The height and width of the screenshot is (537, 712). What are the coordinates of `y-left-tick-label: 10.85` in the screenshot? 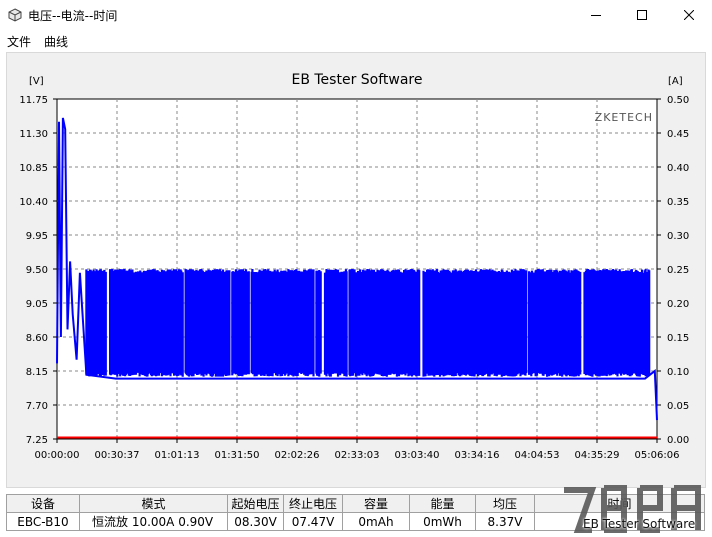 It's located at (33, 168).